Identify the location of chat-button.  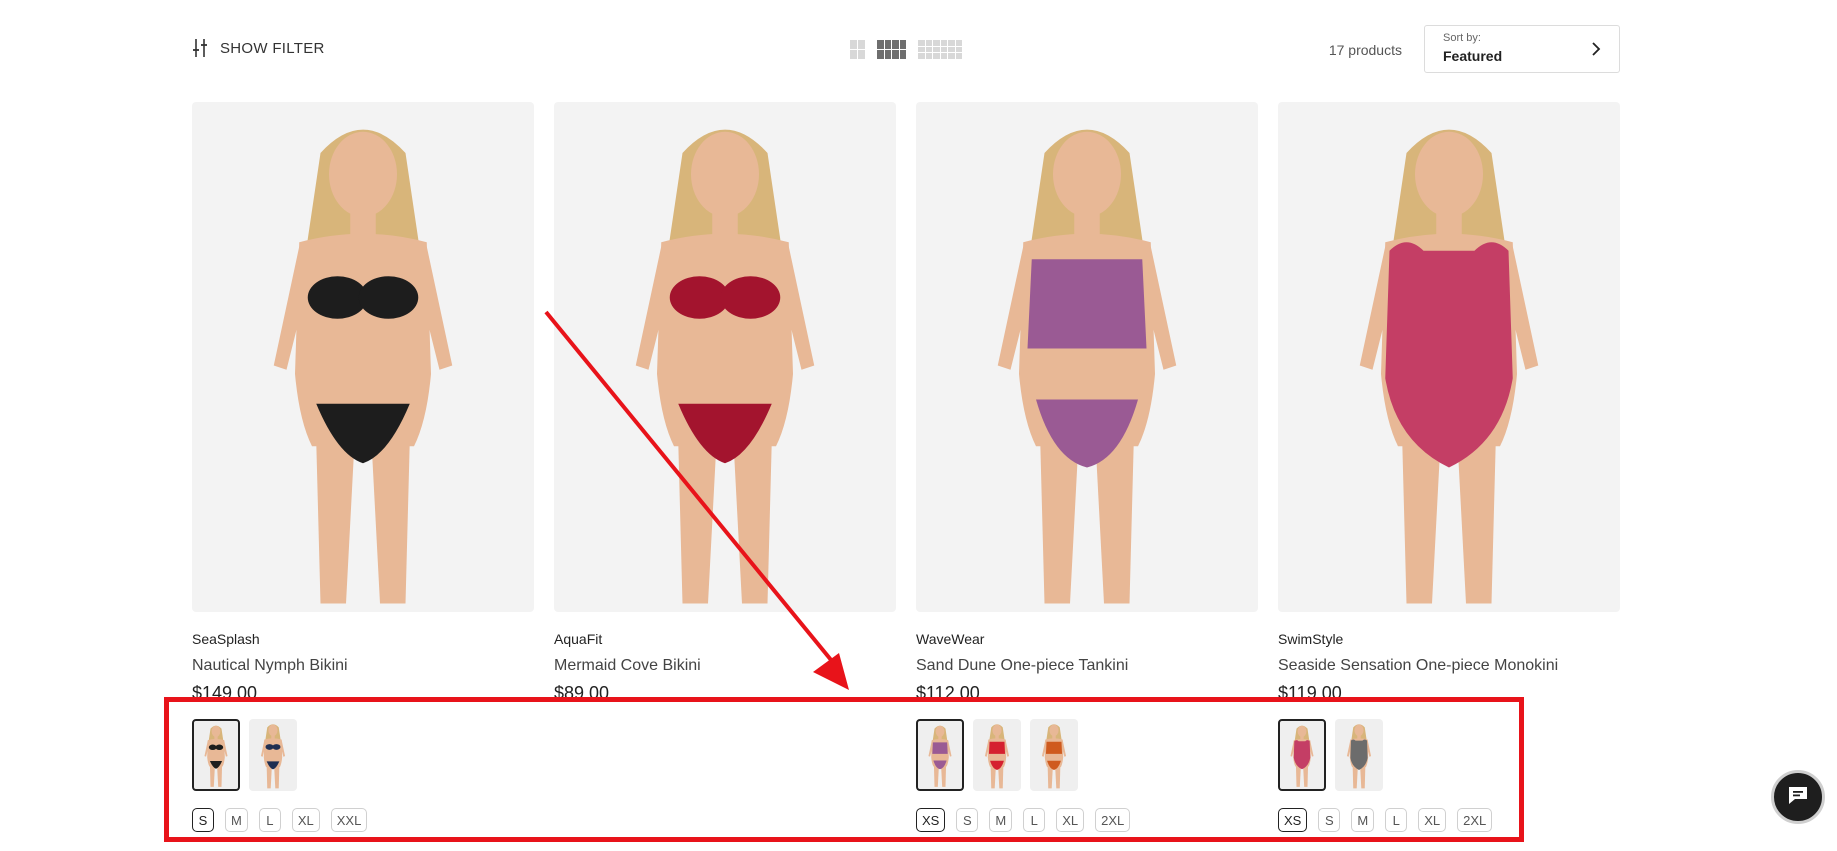
(1798, 797).